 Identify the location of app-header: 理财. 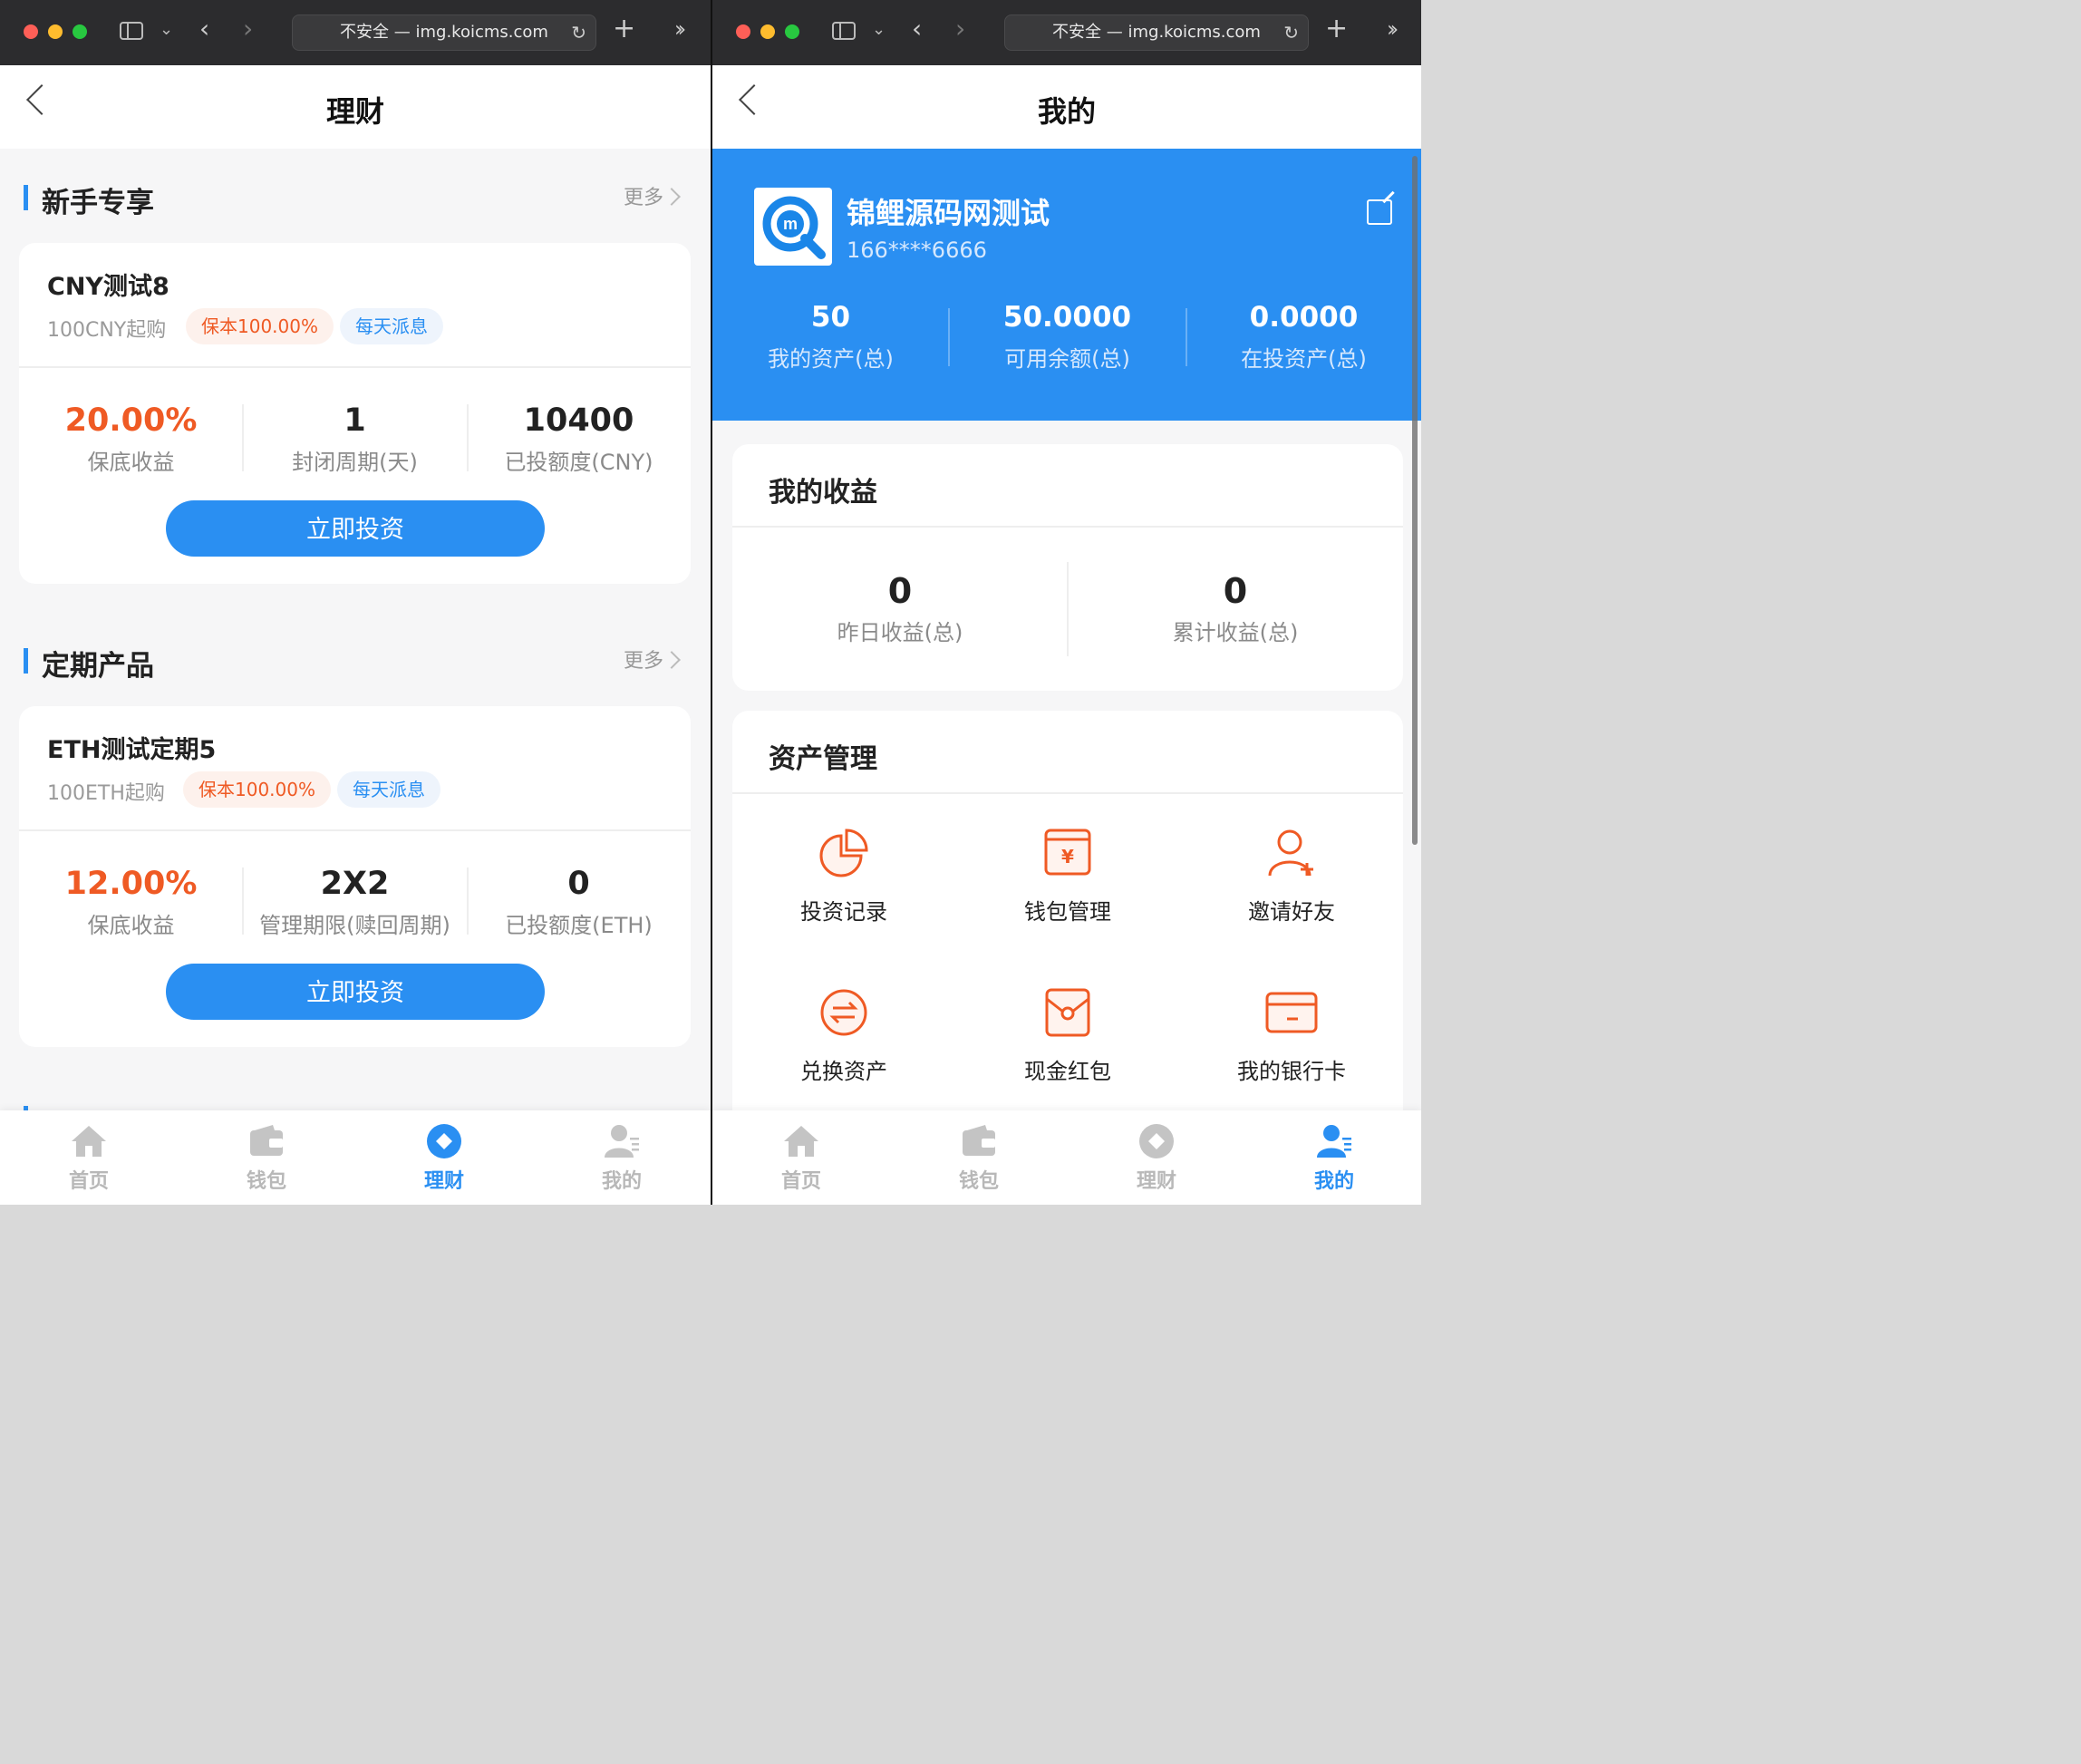
(355, 107).